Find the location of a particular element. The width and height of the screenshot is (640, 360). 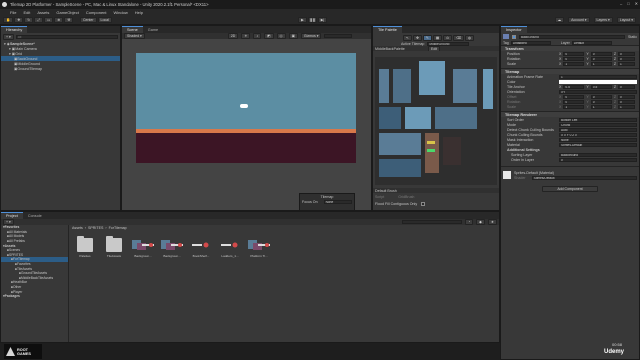

anchor-y-field: 0.5 is located at coordinates (601, 86).